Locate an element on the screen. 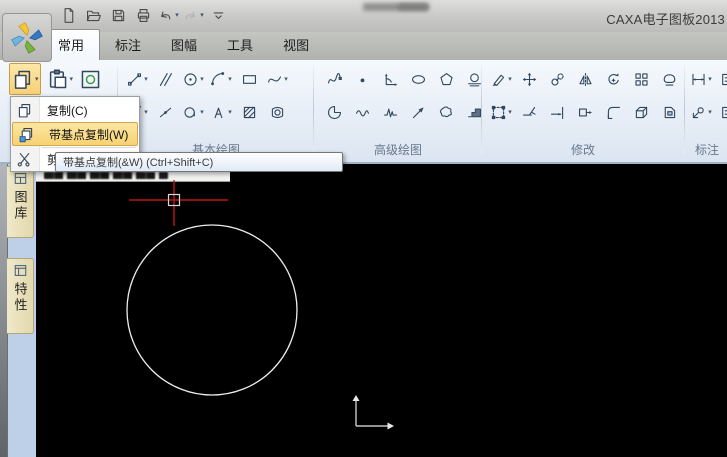 This screenshot has height=457, width=727. save-icon is located at coordinates (118, 15).